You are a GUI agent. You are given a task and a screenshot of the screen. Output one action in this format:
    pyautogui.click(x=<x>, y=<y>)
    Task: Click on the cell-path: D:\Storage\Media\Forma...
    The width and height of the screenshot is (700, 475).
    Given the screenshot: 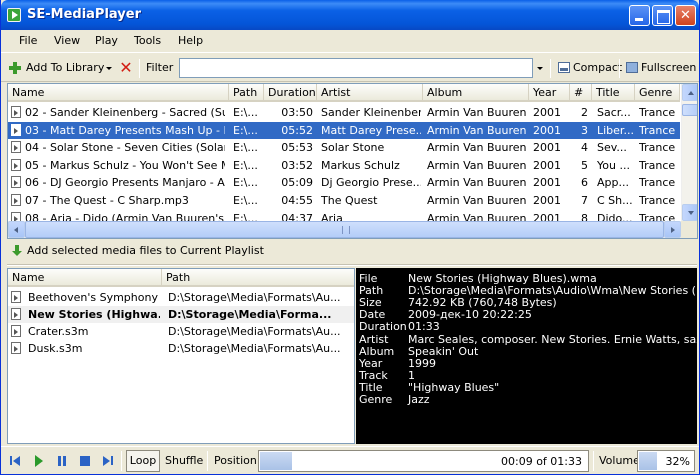 What is the action you would take?
    pyautogui.click(x=250, y=314)
    